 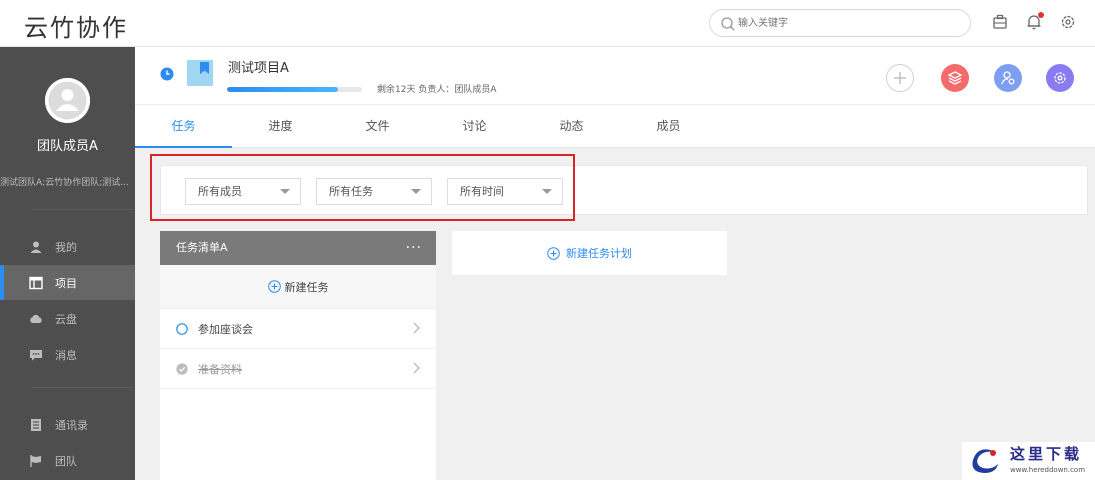 I want to click on bookmark-icon, so click(x=204, y=68).